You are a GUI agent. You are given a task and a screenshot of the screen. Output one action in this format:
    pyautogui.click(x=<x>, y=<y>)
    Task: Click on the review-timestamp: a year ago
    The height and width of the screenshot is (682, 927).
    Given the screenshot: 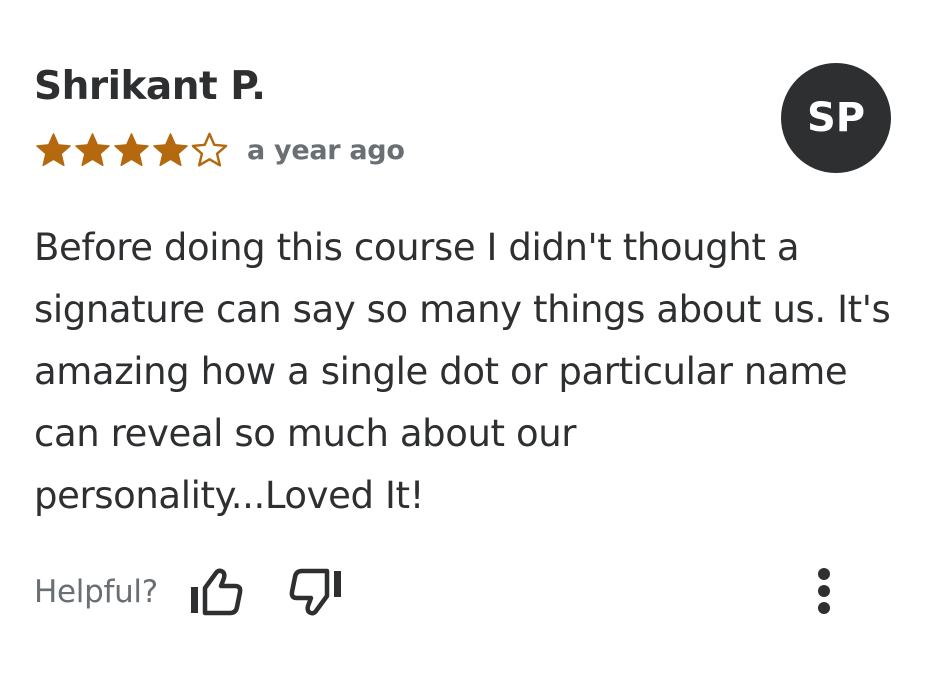 What is the action you would take?
    pyautogui.click(x=326, y=150)
    